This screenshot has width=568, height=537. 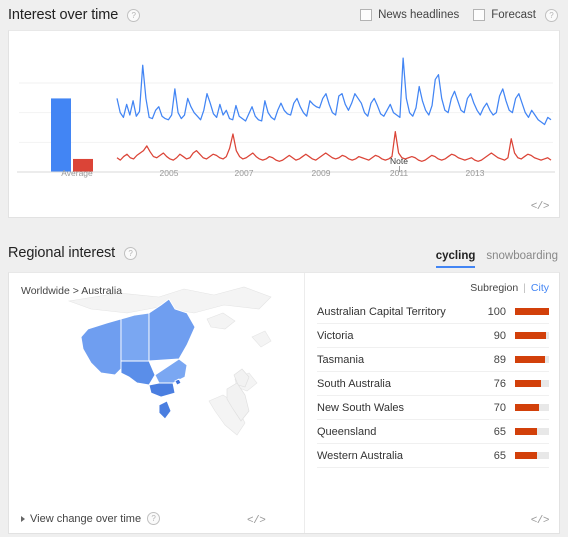 What do you see at coordinates (62, 253) in the screenshot?
I see `regional-interest-title: Regional interest` at bounding box center [62, 253].